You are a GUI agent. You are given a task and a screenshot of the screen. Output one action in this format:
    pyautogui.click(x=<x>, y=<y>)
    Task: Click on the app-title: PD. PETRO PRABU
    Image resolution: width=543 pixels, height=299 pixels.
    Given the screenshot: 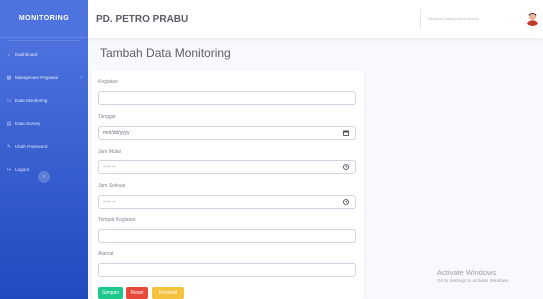 What is the action you would take?
    pyautogui.click(x=142, y=19)
    